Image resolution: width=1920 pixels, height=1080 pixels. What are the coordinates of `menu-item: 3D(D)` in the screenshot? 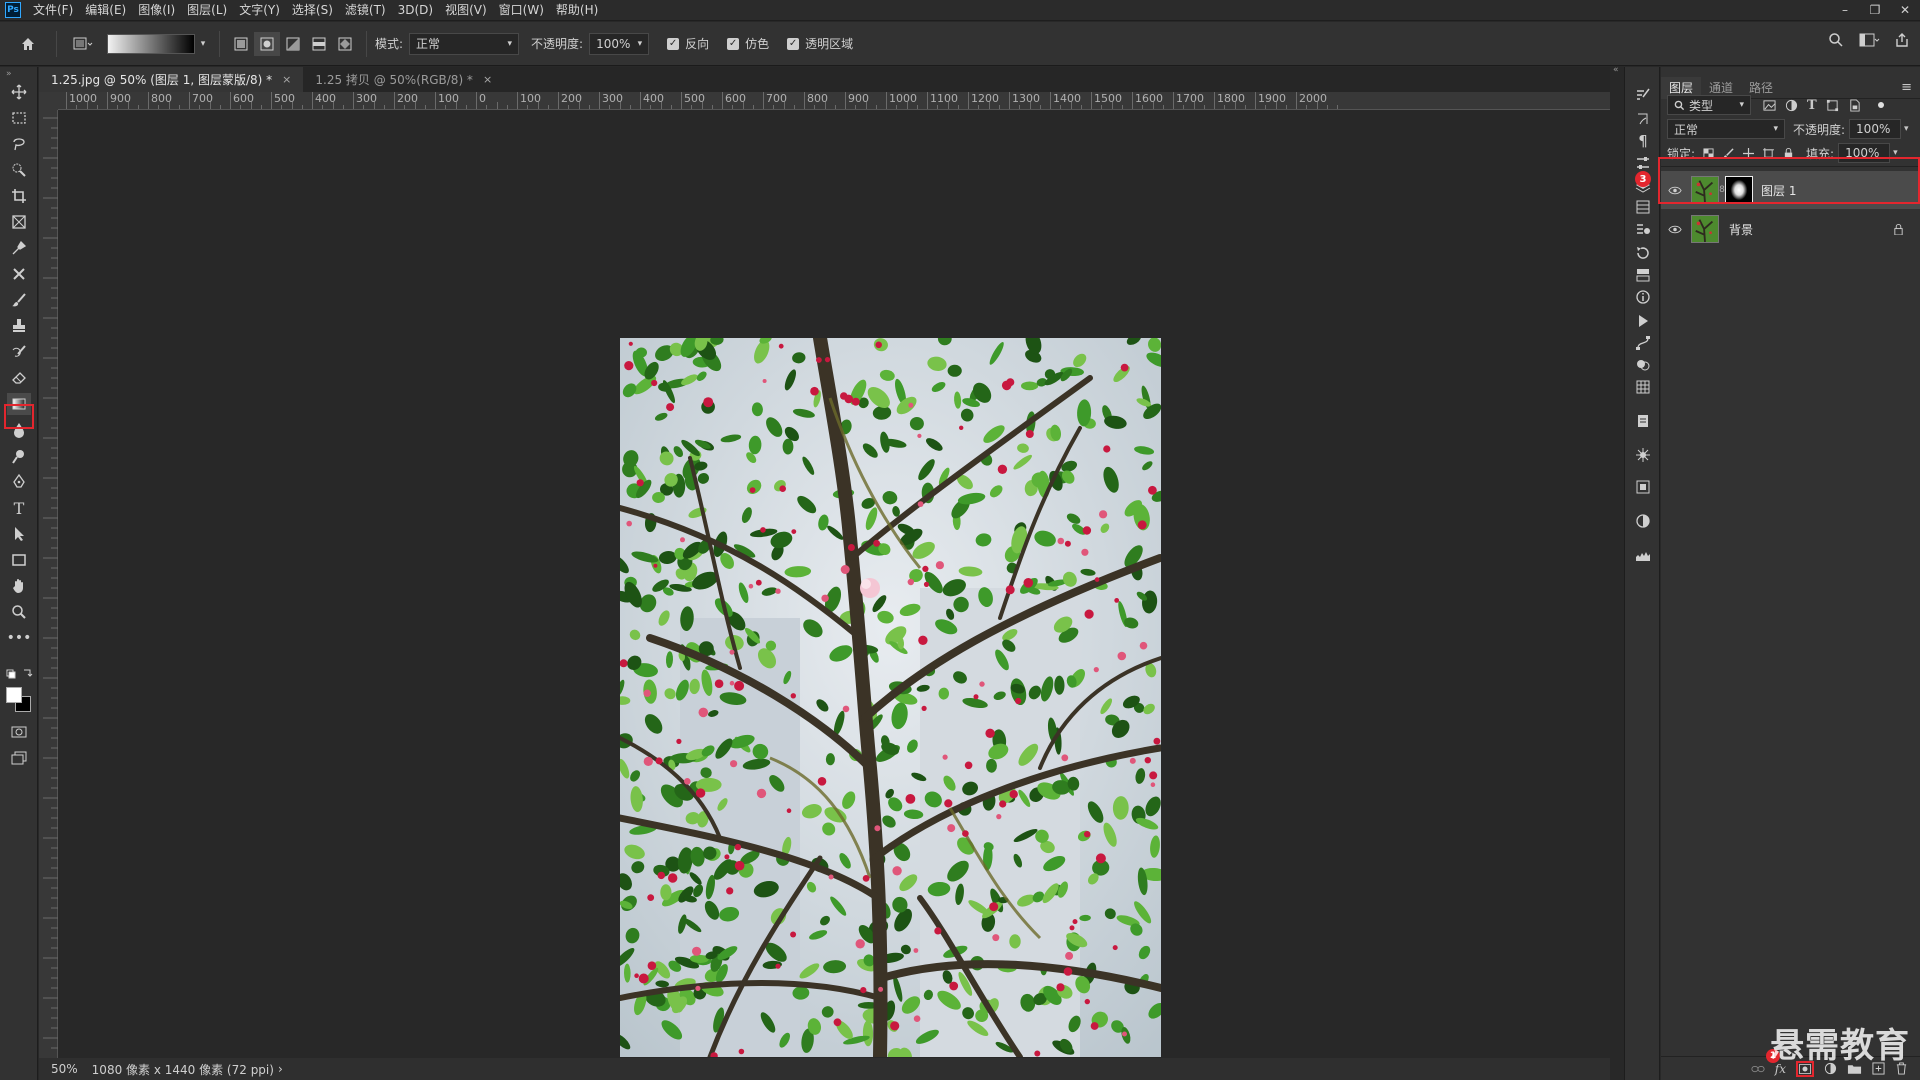 It's located at (415, 10).